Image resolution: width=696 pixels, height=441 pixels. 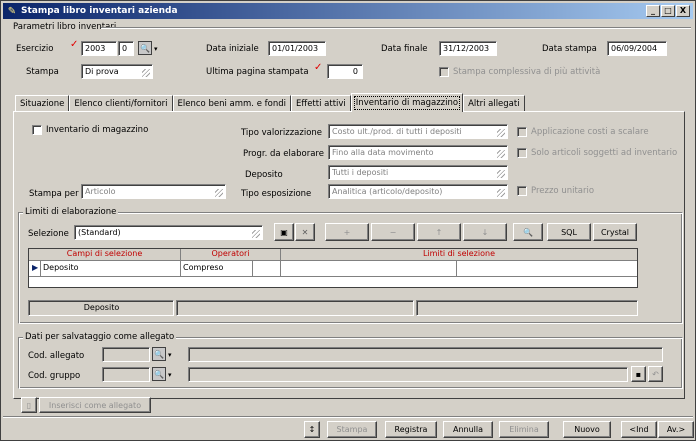 I want to click on app-icon: ✎, so click(x=12, y=11).